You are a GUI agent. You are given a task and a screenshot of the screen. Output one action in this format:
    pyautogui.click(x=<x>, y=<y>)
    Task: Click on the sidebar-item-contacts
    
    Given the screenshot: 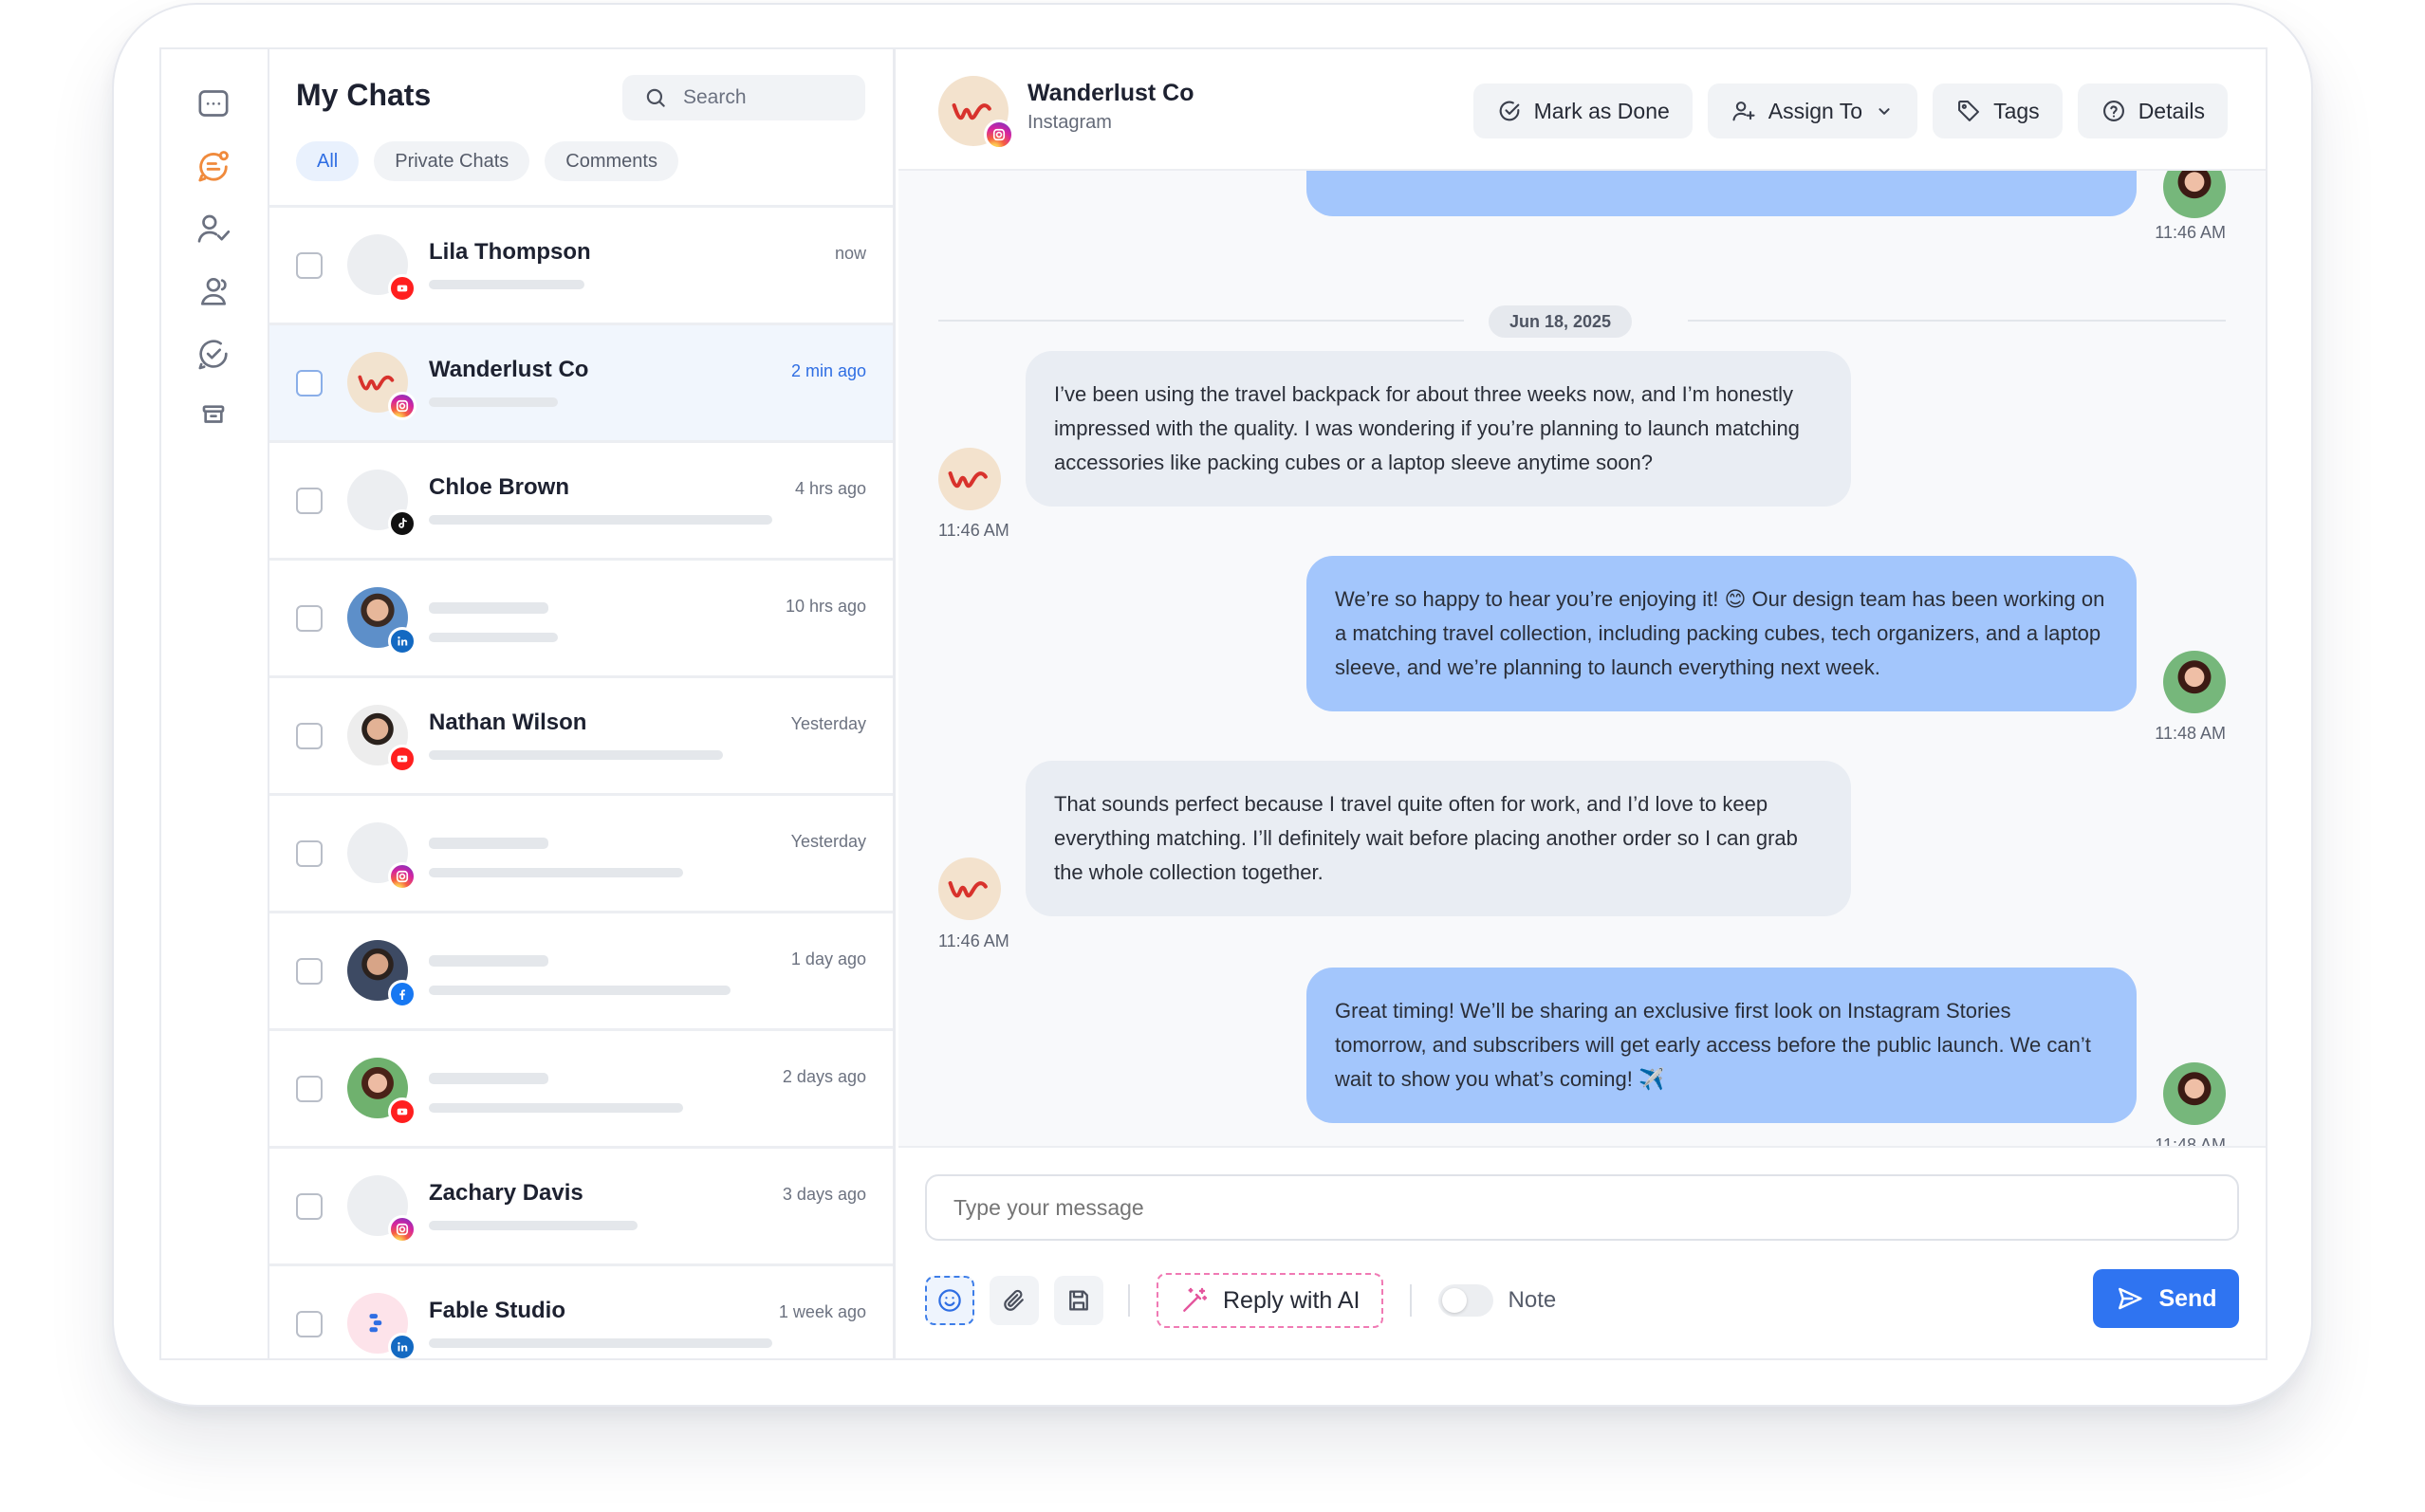 What is the action you would take?
    pyautogui.click(x=213, y=291)
    